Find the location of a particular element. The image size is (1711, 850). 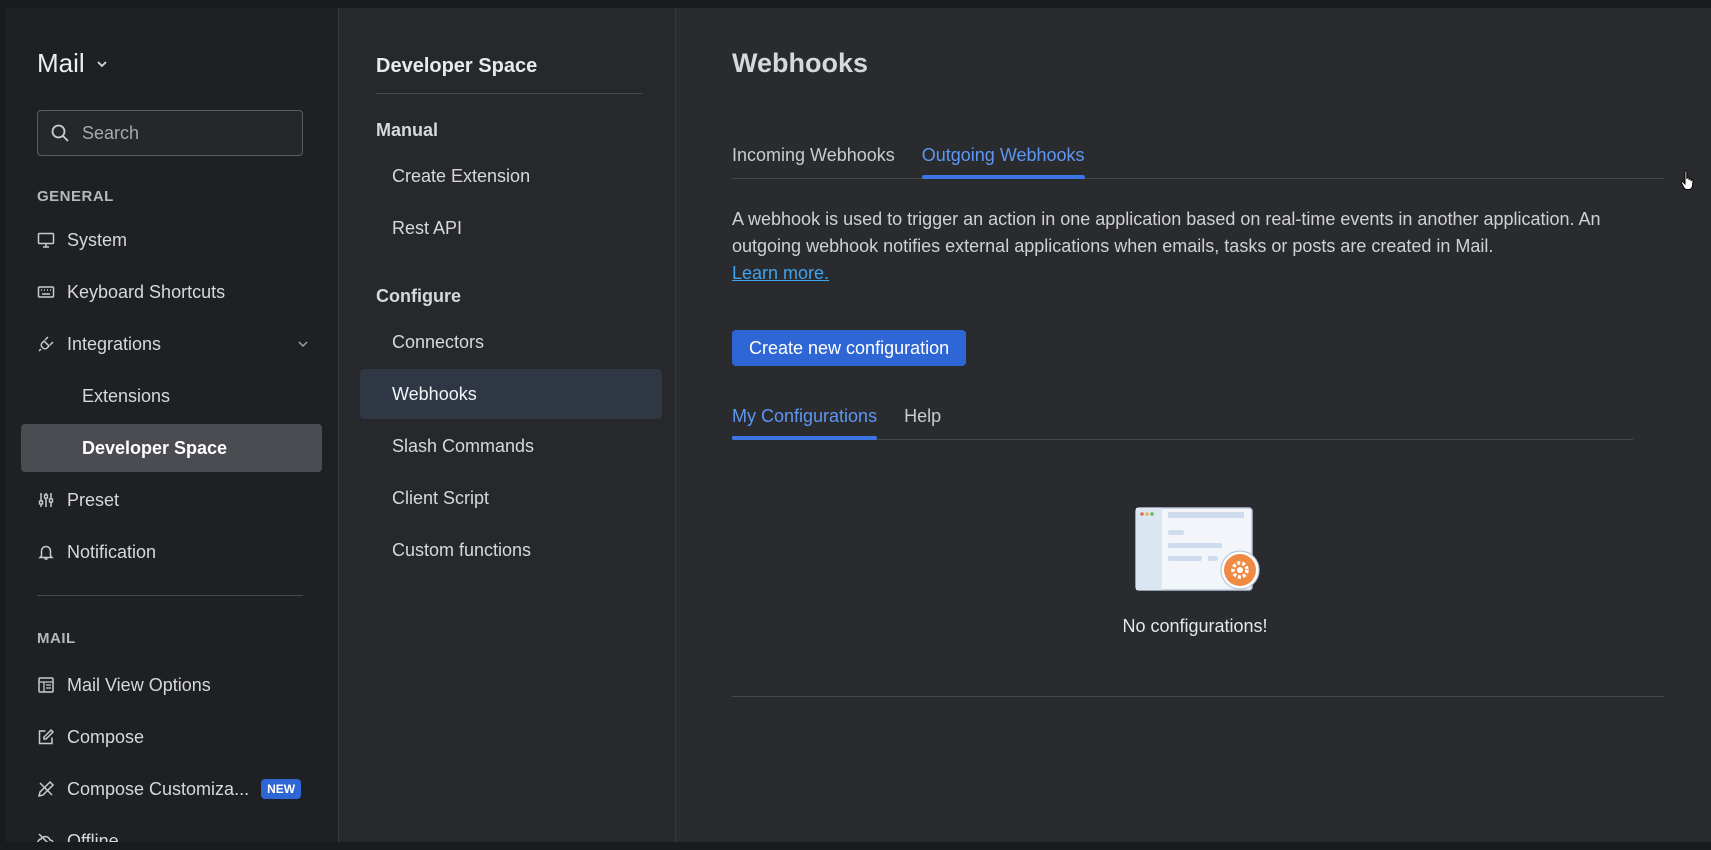

sidebar-item-label: Extensions is located at coordinates (126, 395).